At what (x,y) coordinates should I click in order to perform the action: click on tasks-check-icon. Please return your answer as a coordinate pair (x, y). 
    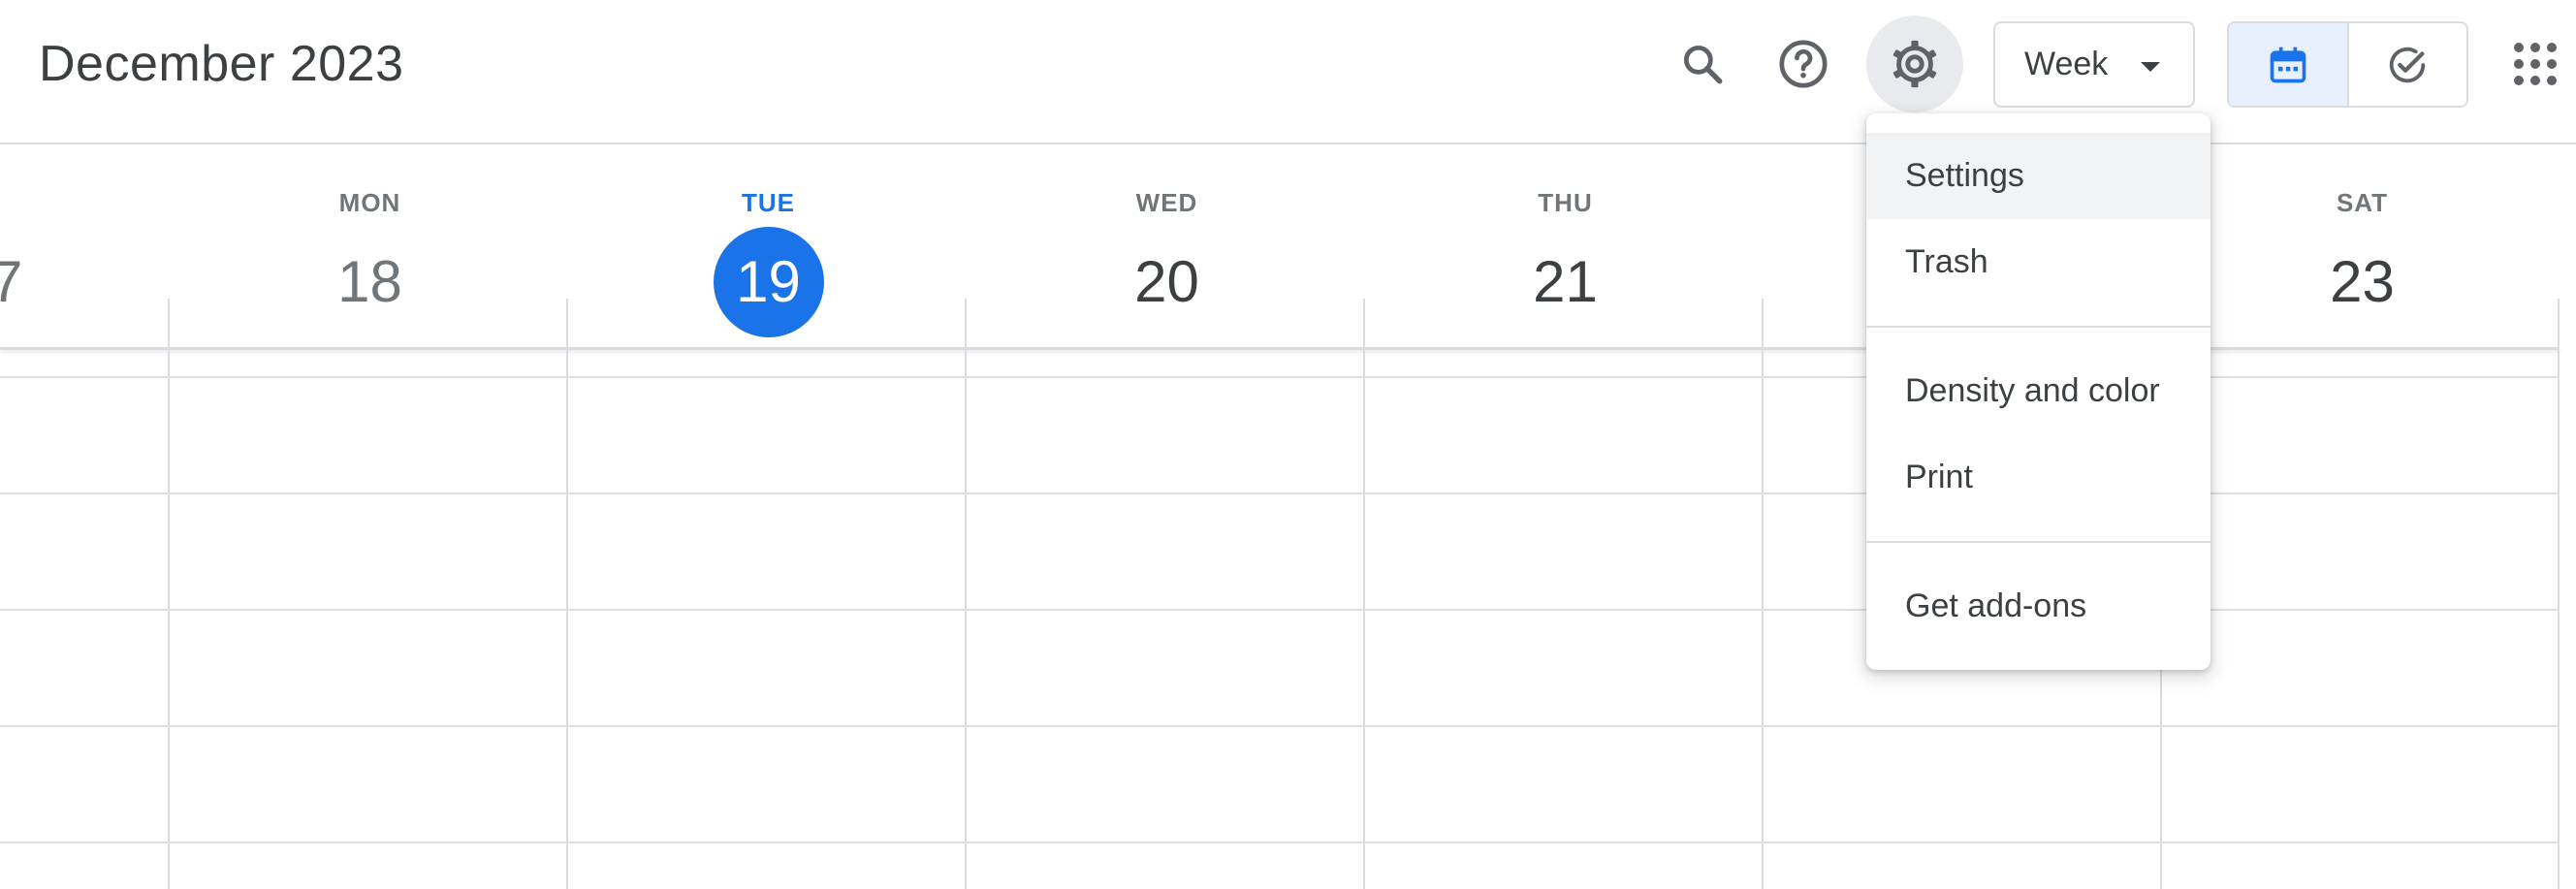
    Looking at the image, I should click on (2408, 64).